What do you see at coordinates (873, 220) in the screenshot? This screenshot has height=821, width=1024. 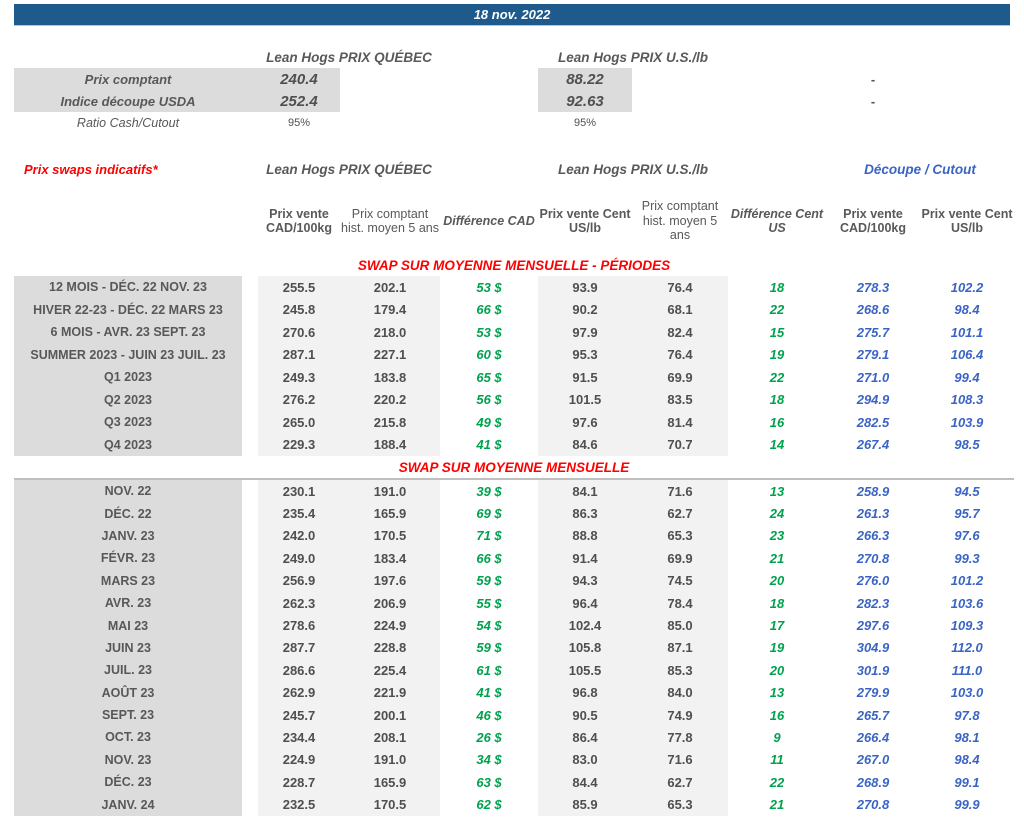 I see `column-header-cutout-cad: Prix vente CAD/100kg` at bounding box center [873, 220].